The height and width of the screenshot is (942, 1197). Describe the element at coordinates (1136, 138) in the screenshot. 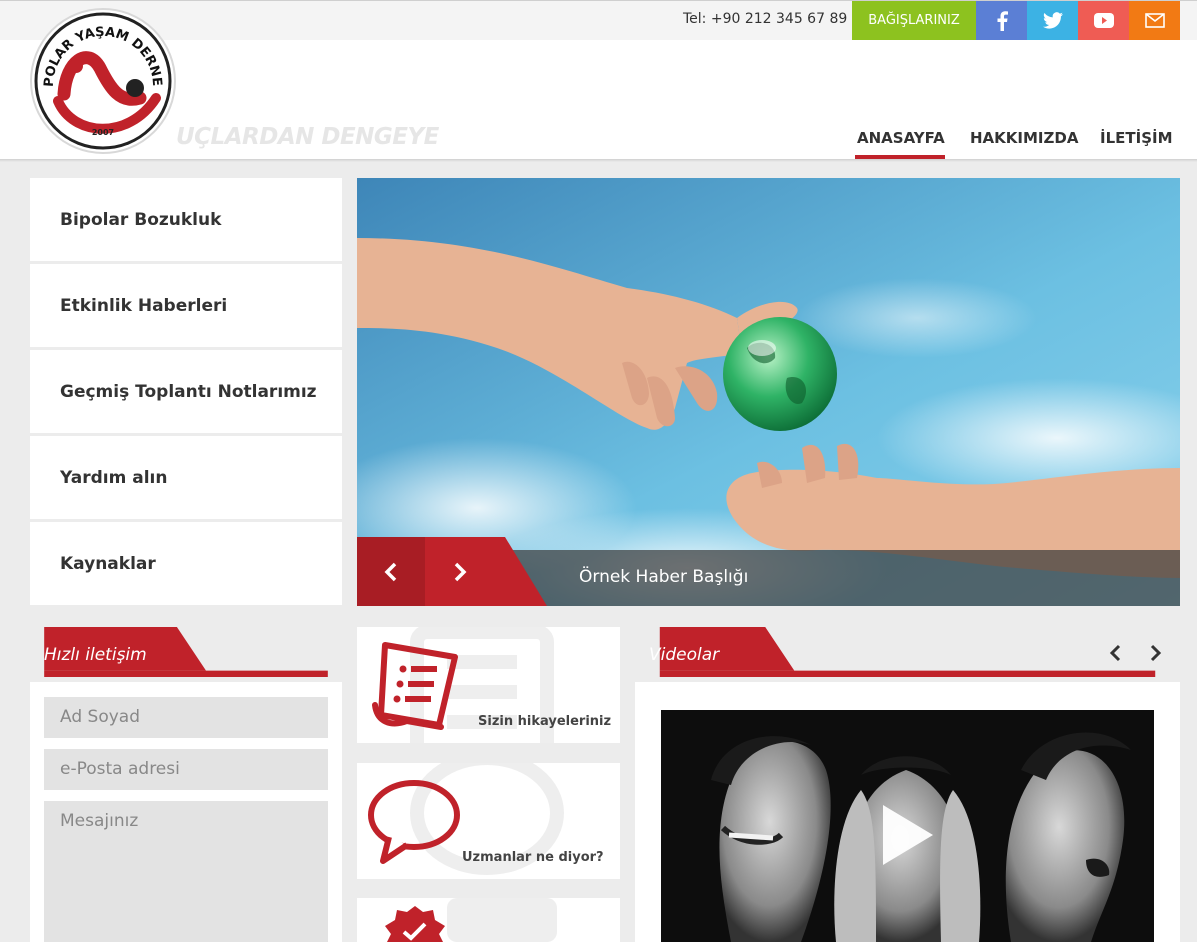

I see `nav-contact: İLETİŞİM` at that location.